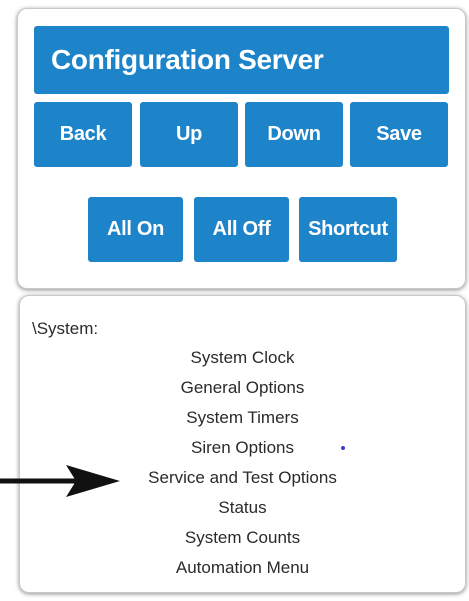 This screenshot has width=469, height=601. What do you see at coordinates (242, 388) in the screenshot?
I see `menu-item-general-options: General Options` at bounding box center [242, 388].